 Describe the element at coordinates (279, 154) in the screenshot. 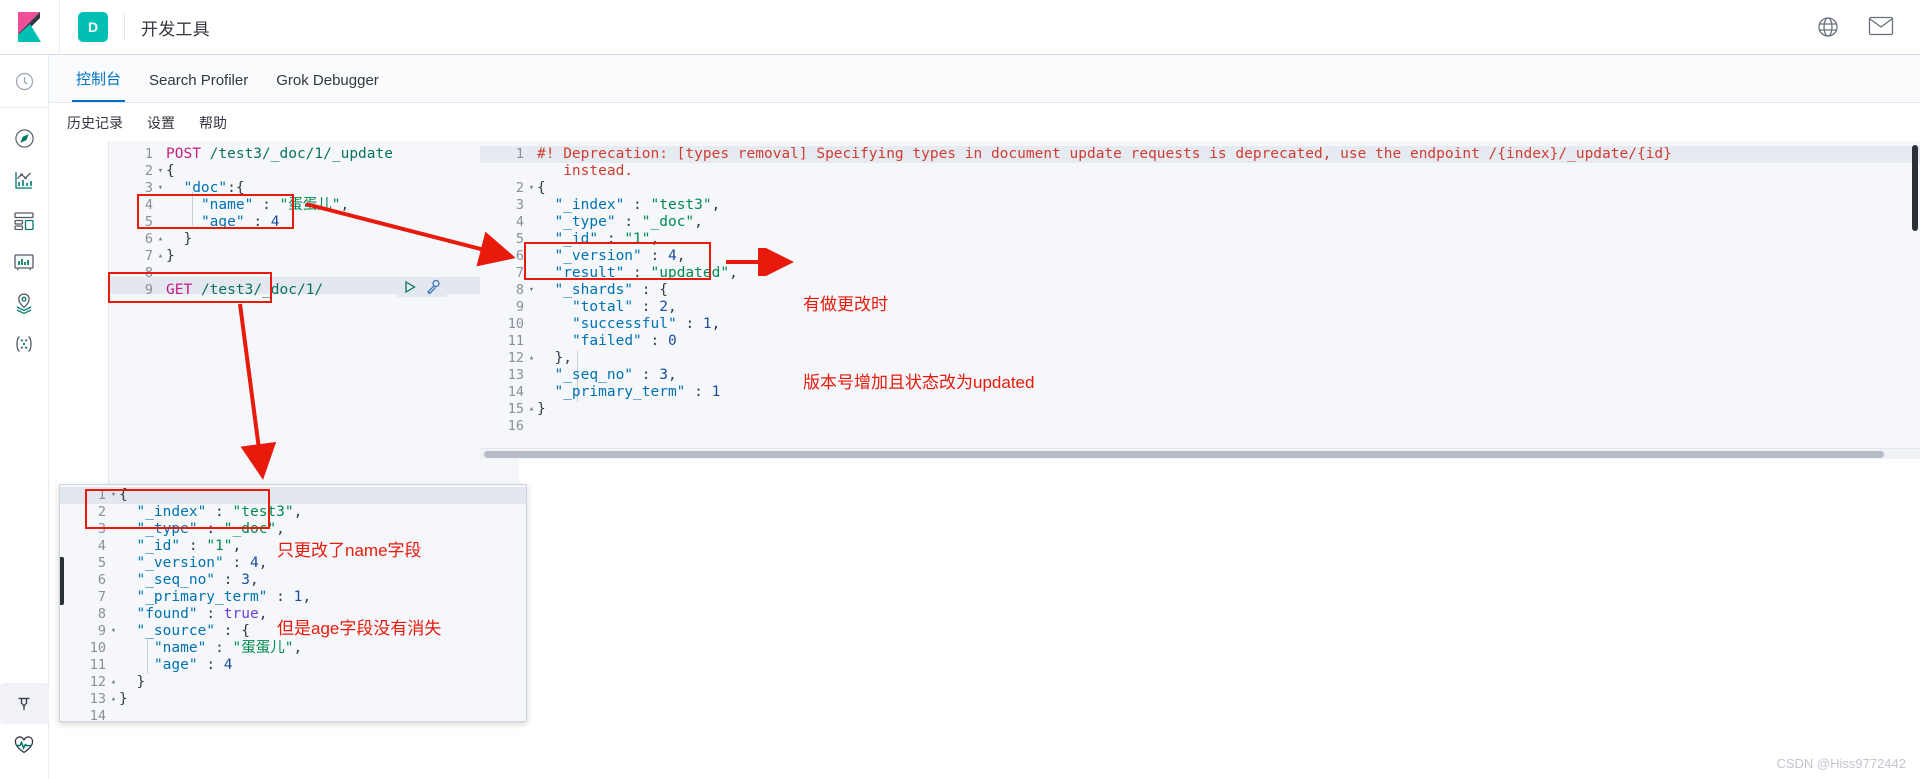

I see `line-text: POST /test3/_doc/1/_update` at that location.